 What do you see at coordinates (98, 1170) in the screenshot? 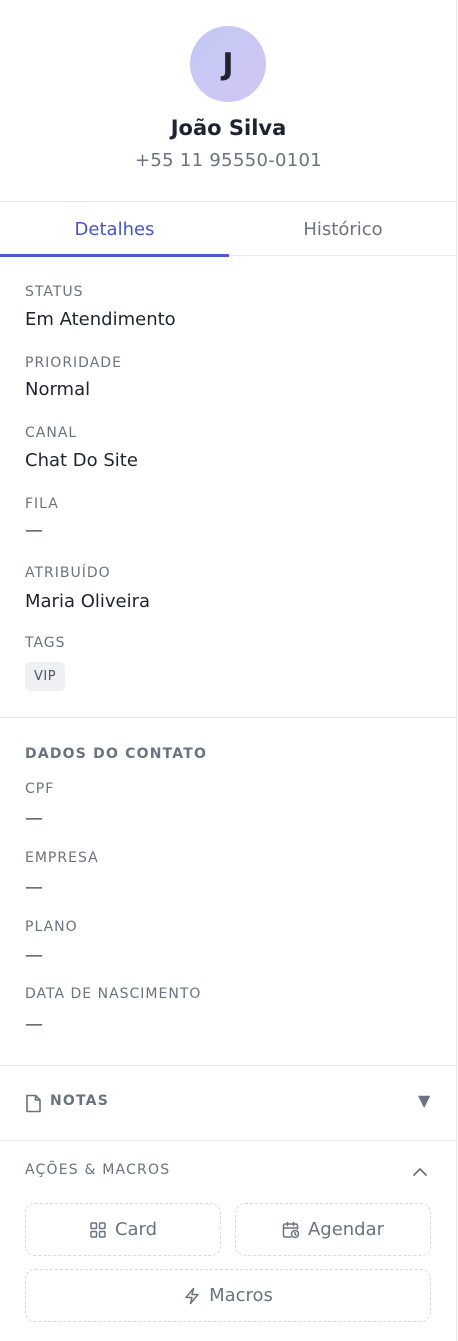
I see `actions-title: AÇÕES & MACROS` at bounding box center [98, 1170].